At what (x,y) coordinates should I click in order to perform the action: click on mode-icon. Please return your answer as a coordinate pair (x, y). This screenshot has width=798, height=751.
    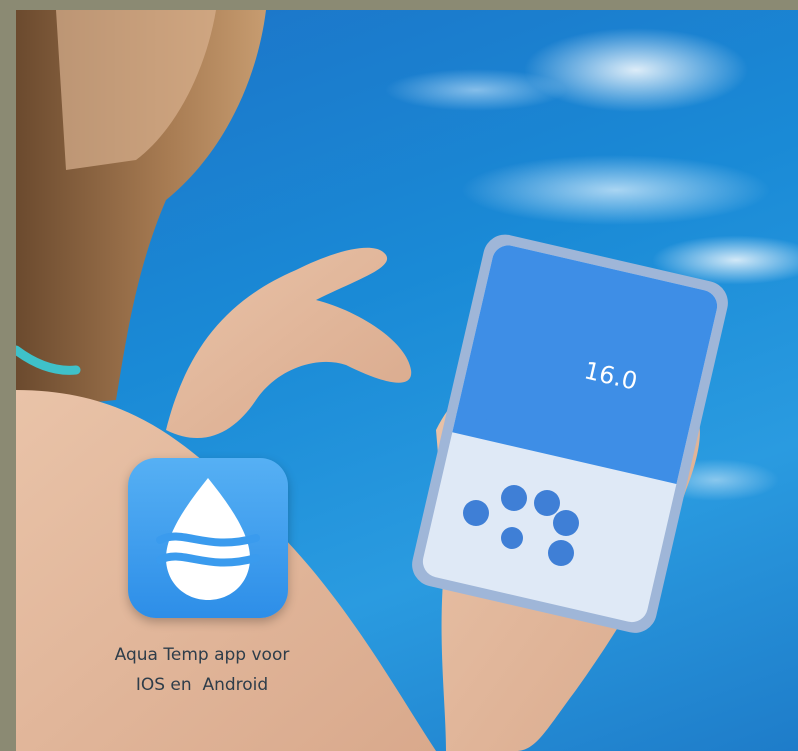
    Looking at the image, I should click on (514, 498).